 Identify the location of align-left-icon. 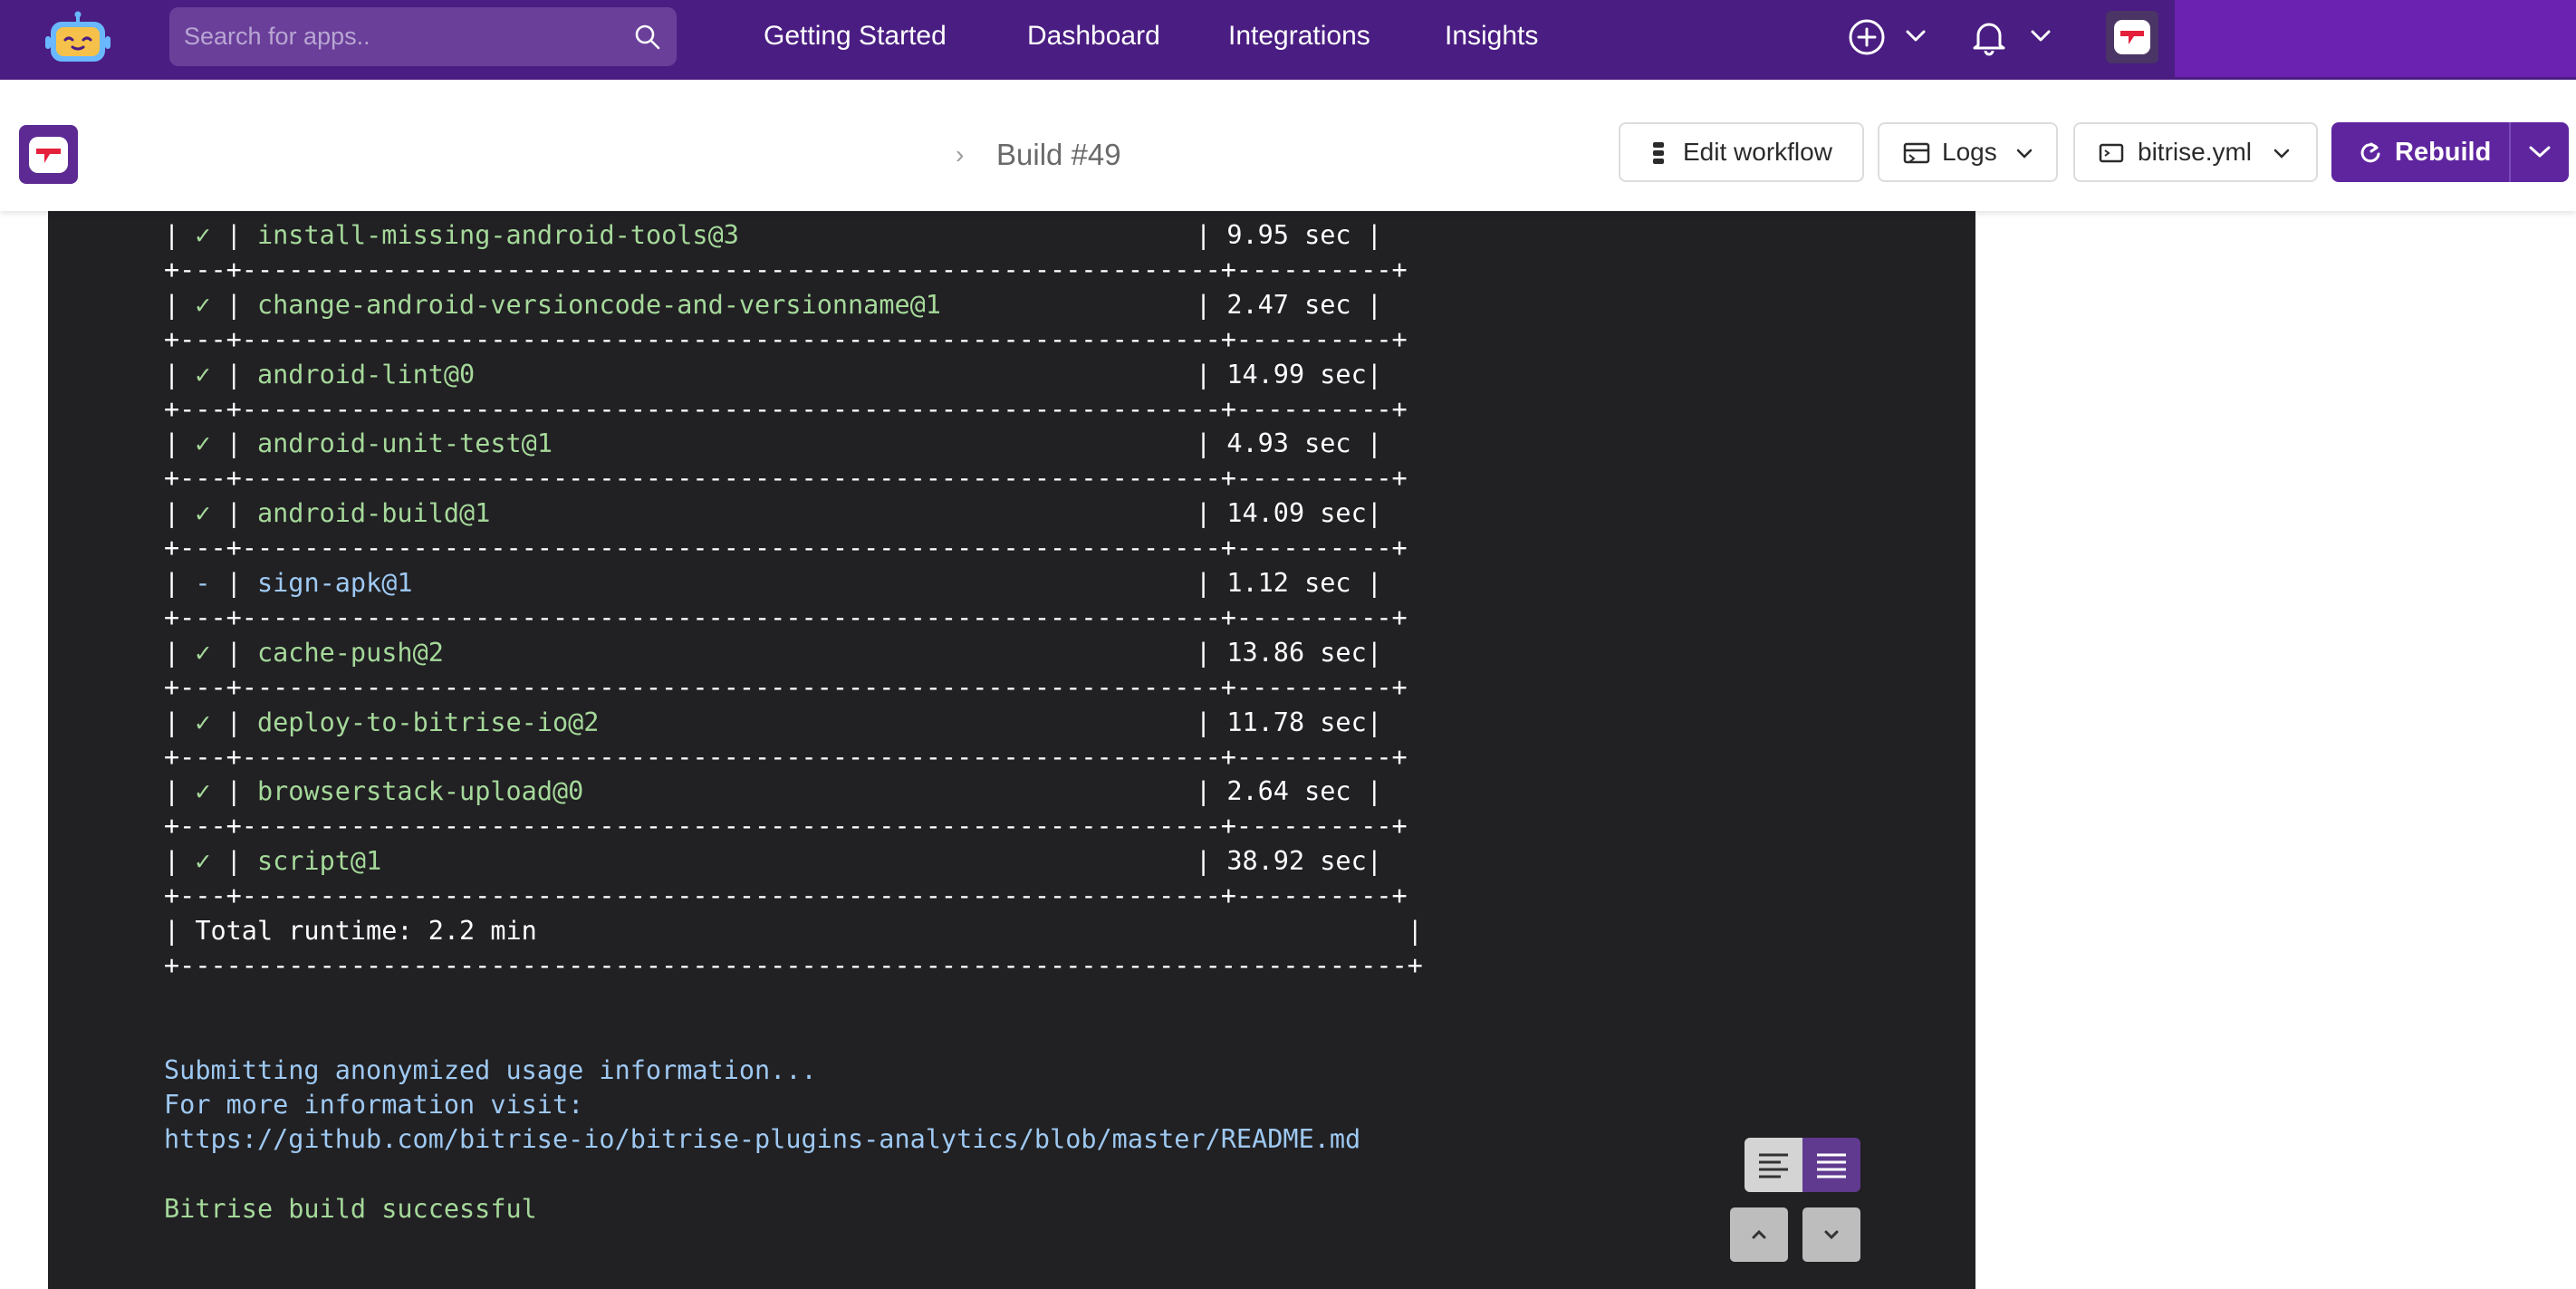
(1773, 1165).